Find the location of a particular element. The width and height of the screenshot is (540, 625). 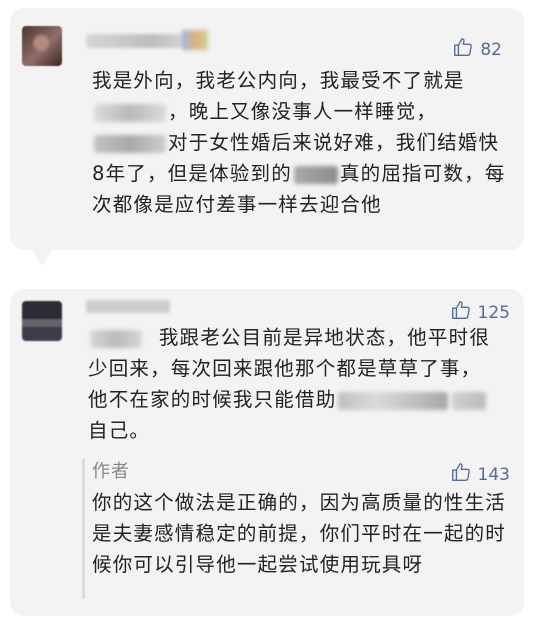

like-count: 82 is located at coordinates (491, 49).